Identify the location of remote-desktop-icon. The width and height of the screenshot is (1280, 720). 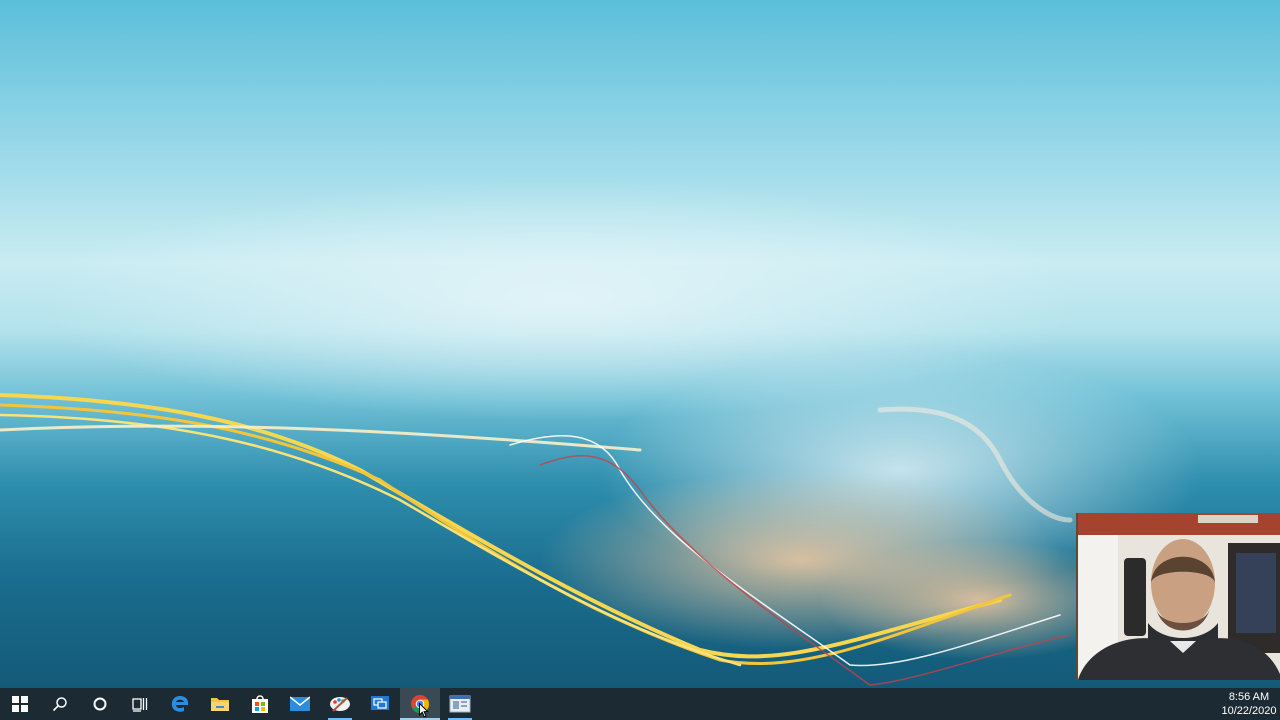
(380, 703).